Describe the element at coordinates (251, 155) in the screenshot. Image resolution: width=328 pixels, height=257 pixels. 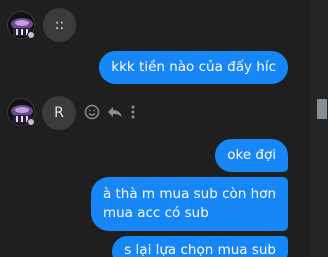
I see `outgoing-message: oke đợi` at that location.